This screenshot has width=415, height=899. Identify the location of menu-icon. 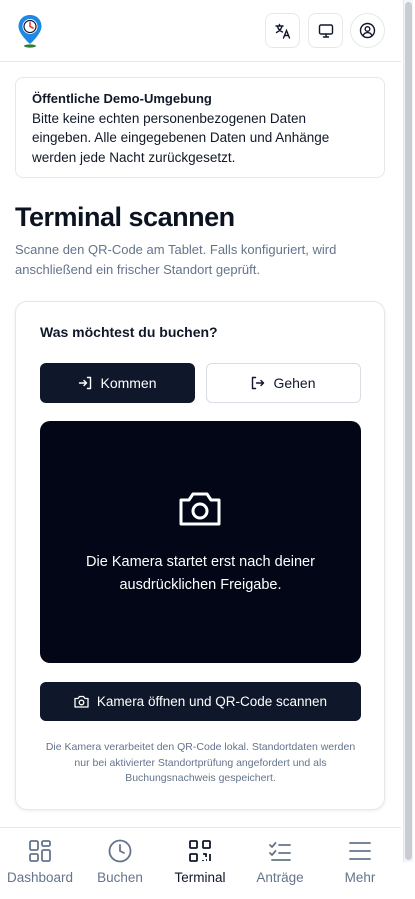
(360, 851).